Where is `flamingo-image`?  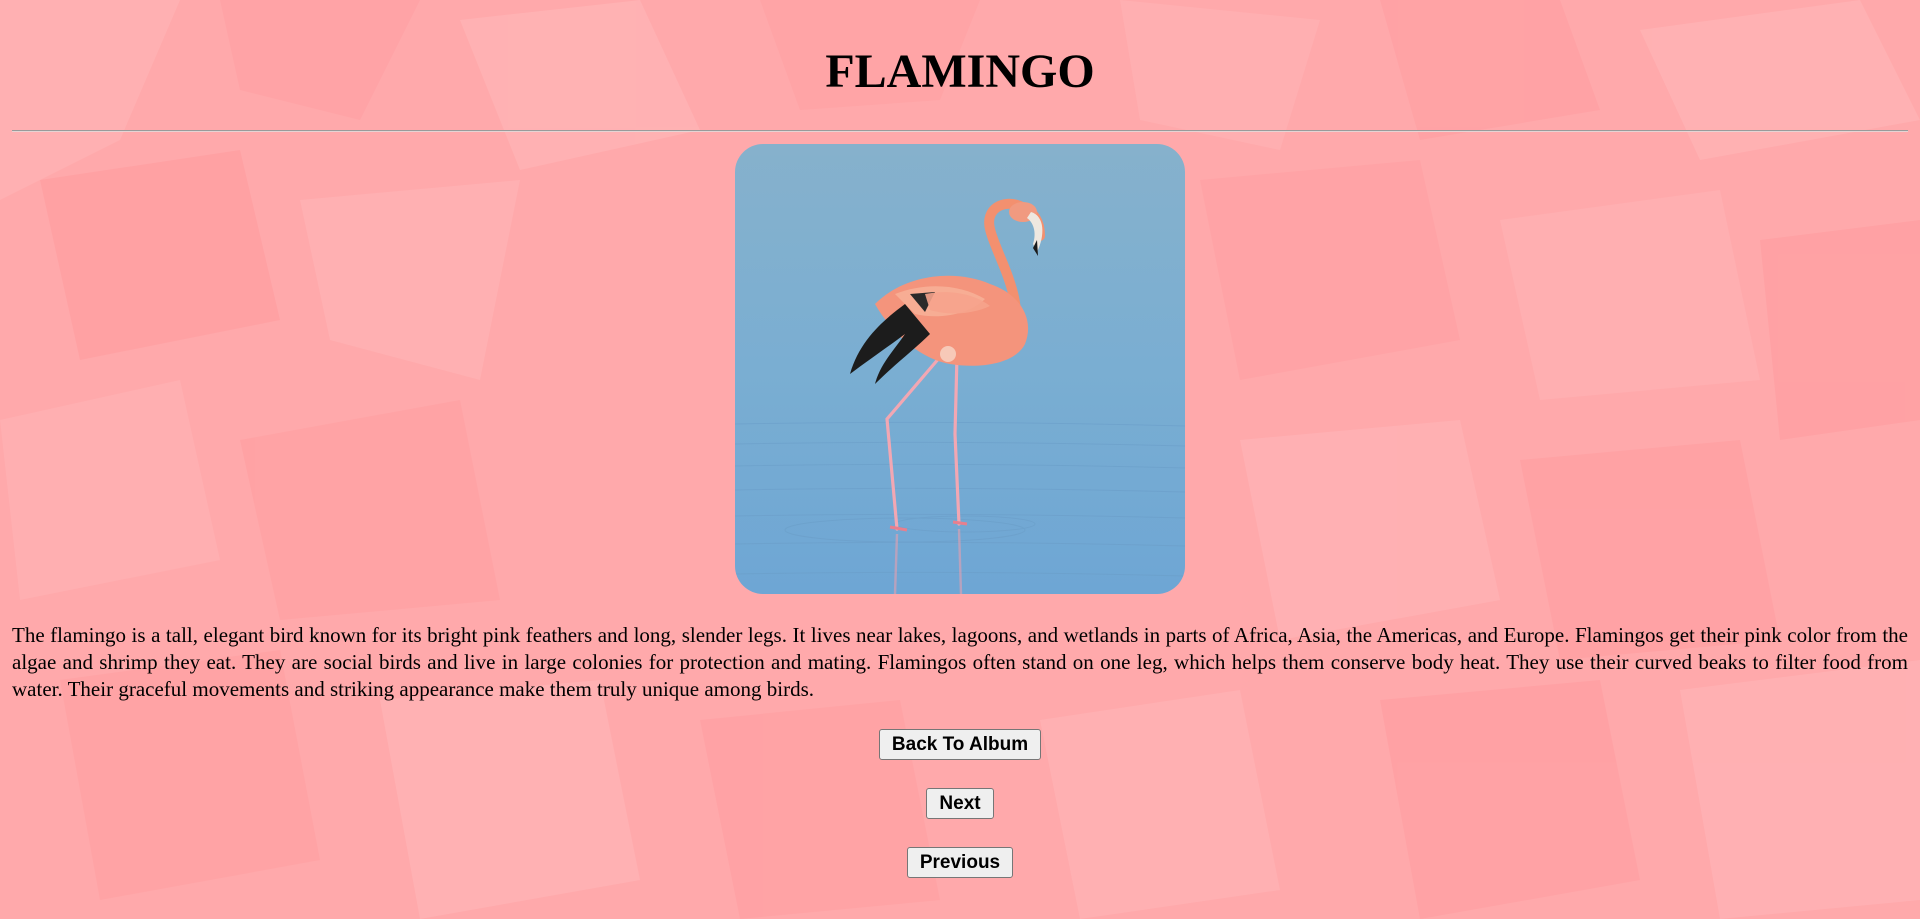
flamingo-image is located at coordinates (960, 369).